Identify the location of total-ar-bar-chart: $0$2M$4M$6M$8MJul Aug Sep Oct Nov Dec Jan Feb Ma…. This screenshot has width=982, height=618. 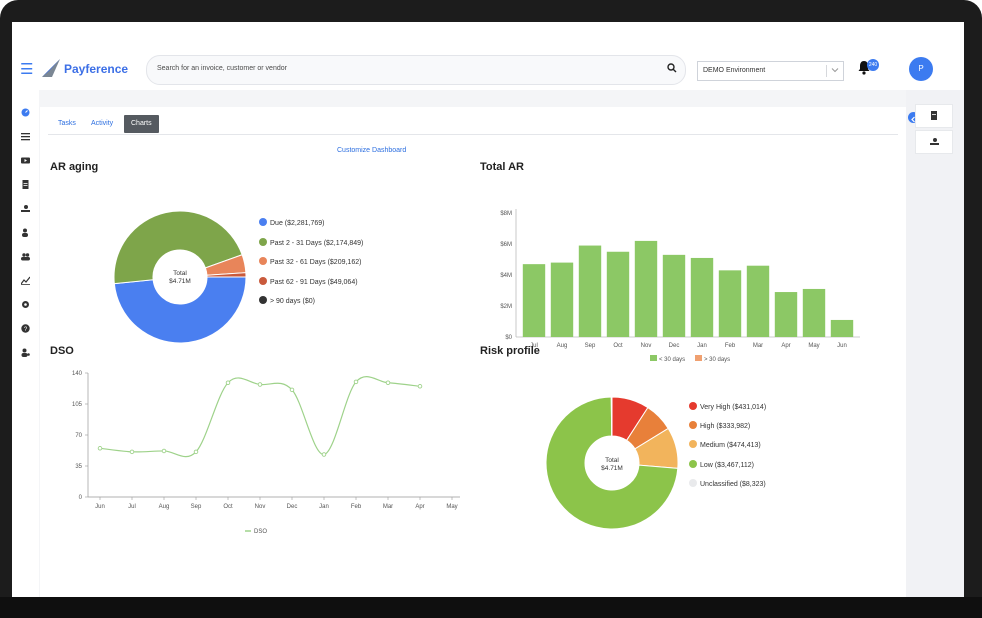
(680, 286).